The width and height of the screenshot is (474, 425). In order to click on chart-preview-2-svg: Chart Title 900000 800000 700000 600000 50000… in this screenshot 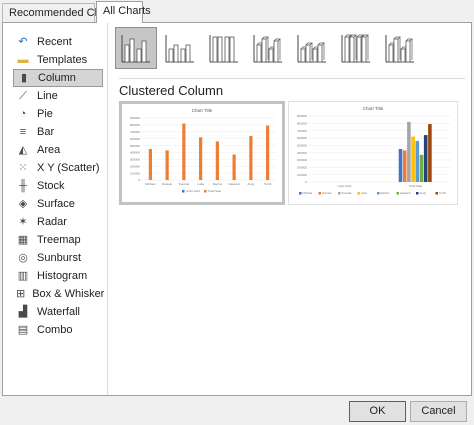, I will do `click(374, 150)`.